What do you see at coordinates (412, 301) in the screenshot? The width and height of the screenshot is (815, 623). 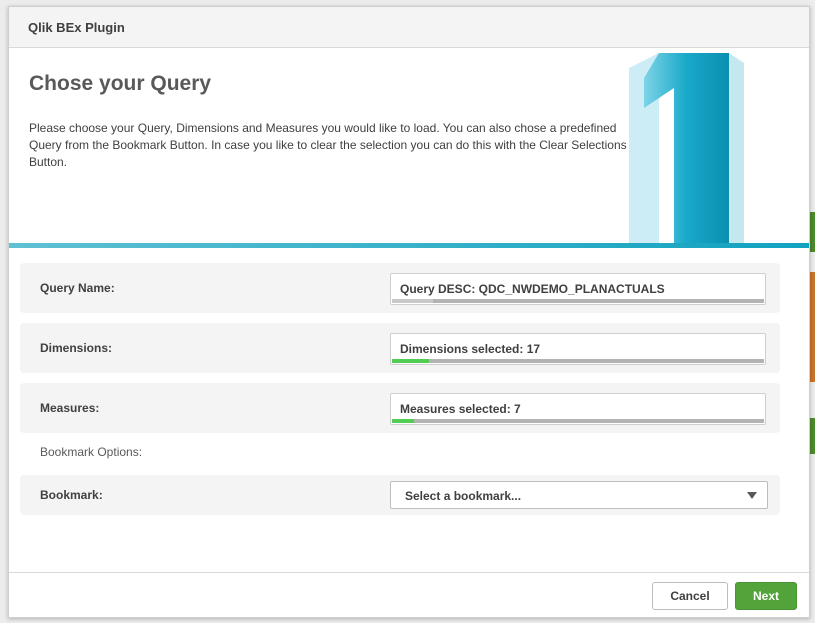 I see `query-progress-fill` at bounding box center [412, 301].